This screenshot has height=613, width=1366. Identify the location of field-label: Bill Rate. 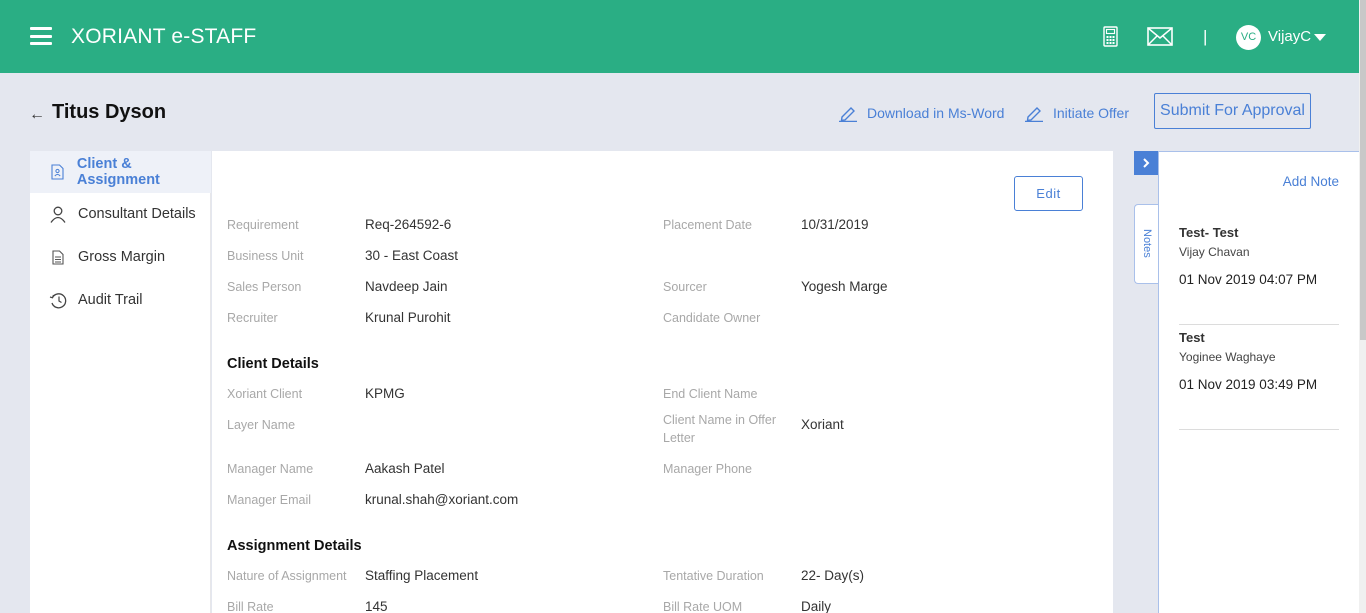
(250, 606).